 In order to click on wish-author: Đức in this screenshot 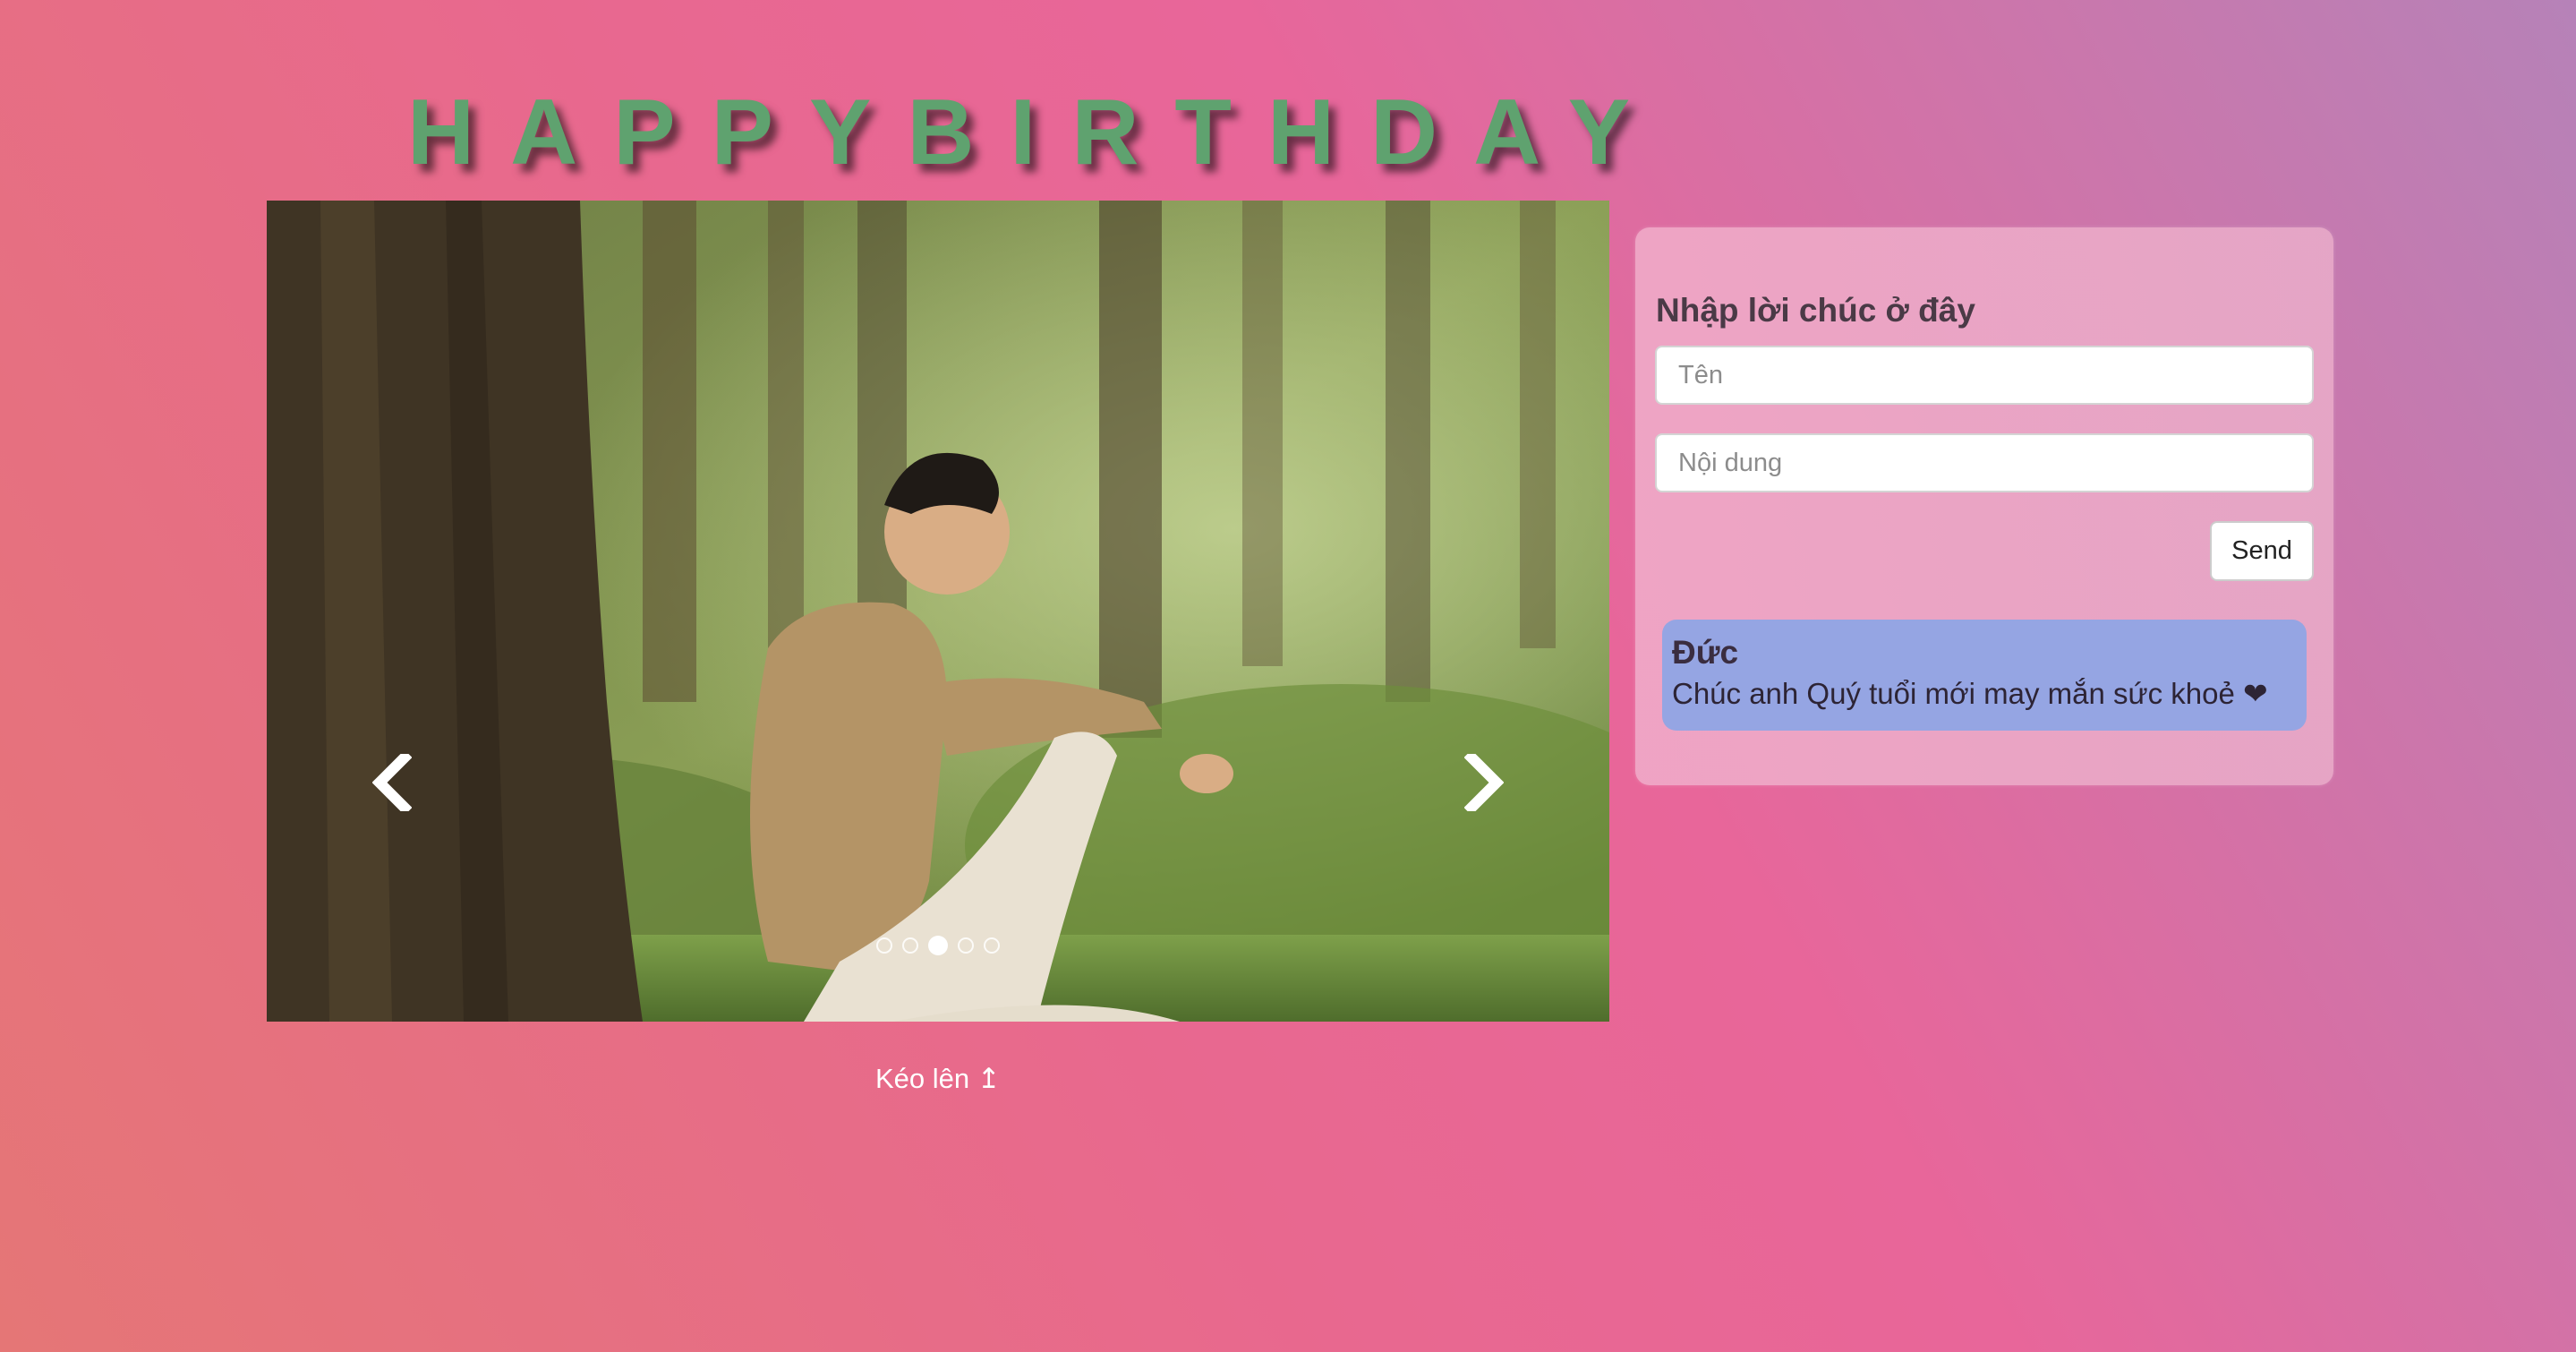, I will do `click(1705, 652)`.